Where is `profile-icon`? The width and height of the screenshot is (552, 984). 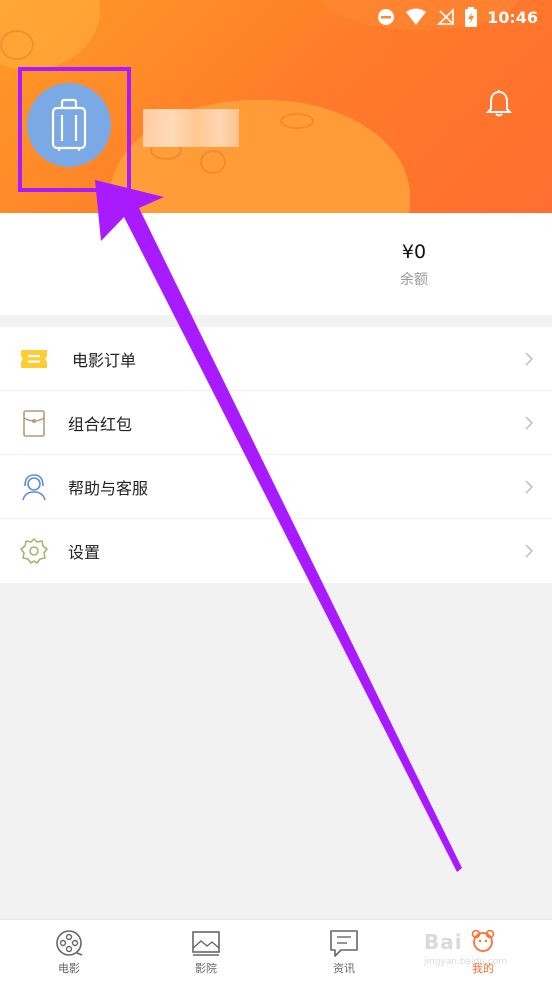 profile-icon is located at coordinates (483, 940).